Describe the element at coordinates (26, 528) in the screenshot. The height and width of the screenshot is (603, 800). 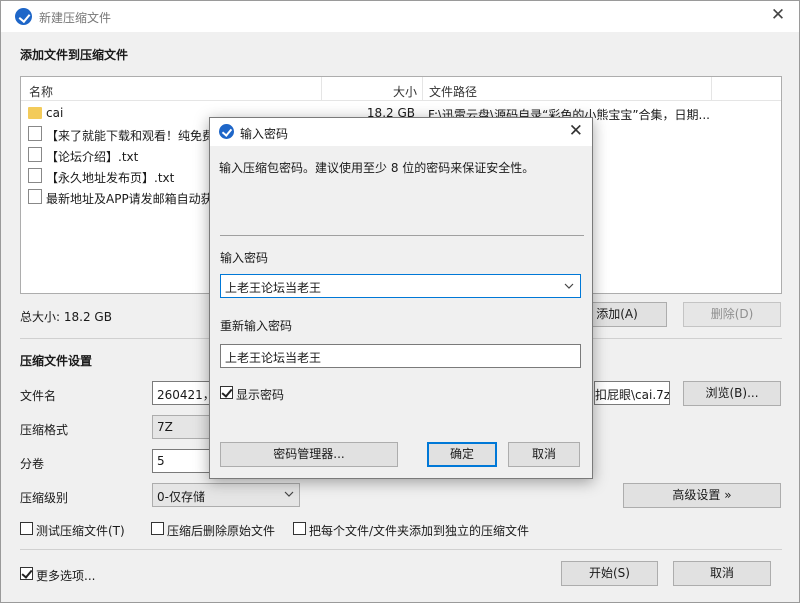
I see `test-archive-checkbox` at that location.